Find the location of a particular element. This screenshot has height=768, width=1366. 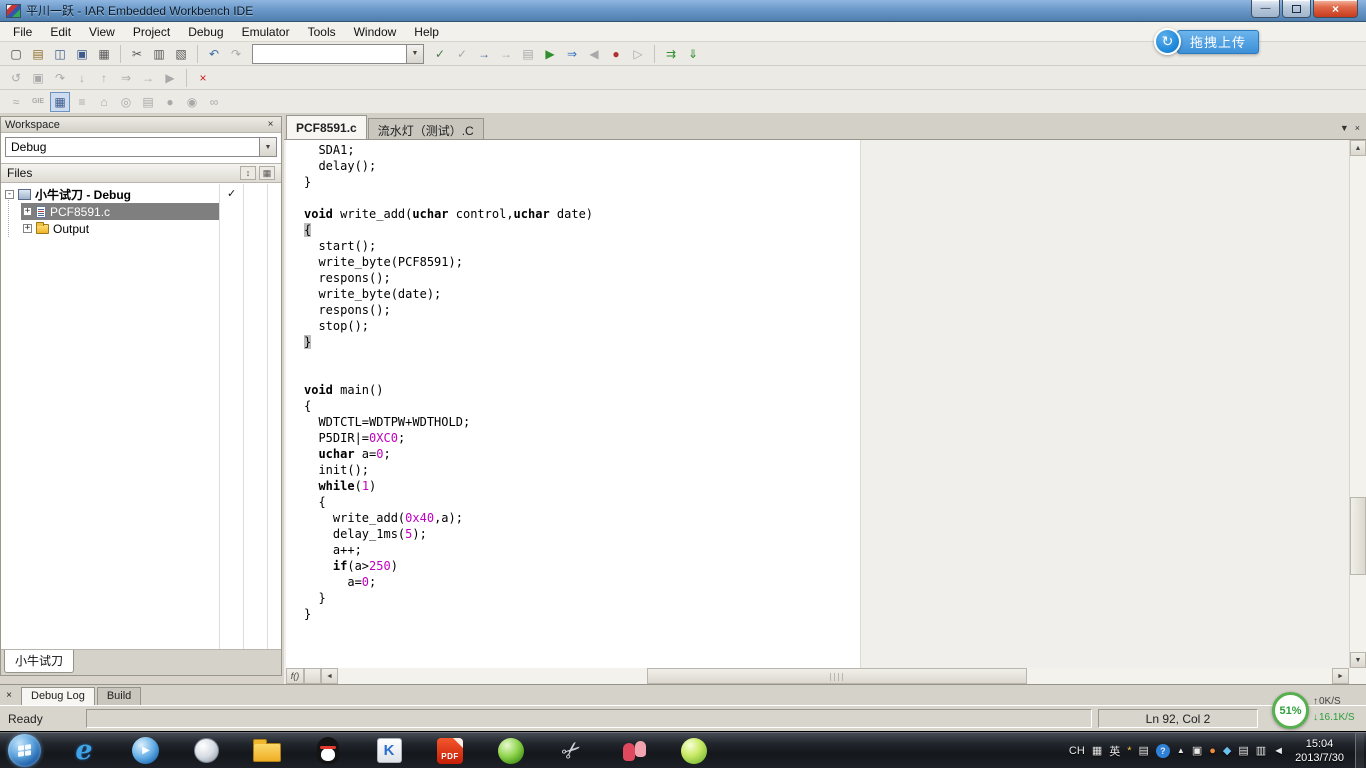

pdf-icon: PDF is located at coordinates (450, 750).